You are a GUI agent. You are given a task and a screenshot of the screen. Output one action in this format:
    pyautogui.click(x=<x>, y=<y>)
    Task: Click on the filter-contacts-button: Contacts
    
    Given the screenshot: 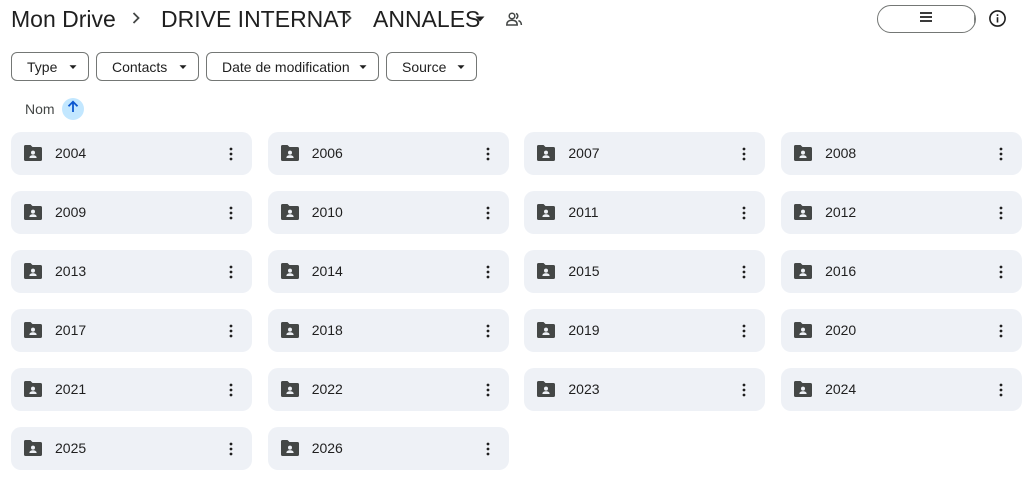 What is the action you would take?
    pyautogui.click(x=147, y=66)
    